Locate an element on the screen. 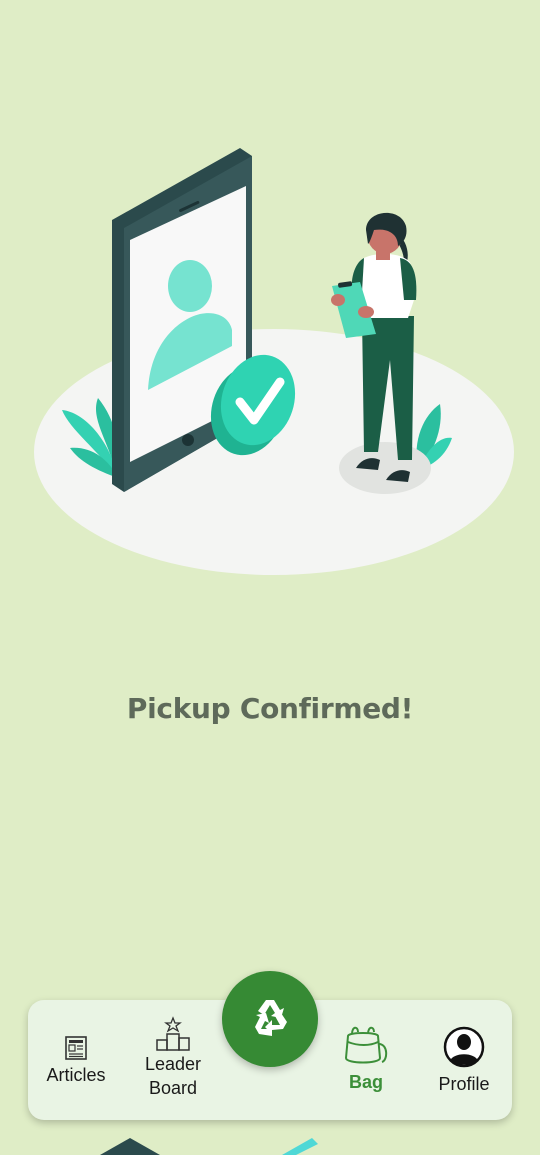 This screenshot has height=1155, width=540. nav-item-profile: Profile is located at coordinates (464, 1061).